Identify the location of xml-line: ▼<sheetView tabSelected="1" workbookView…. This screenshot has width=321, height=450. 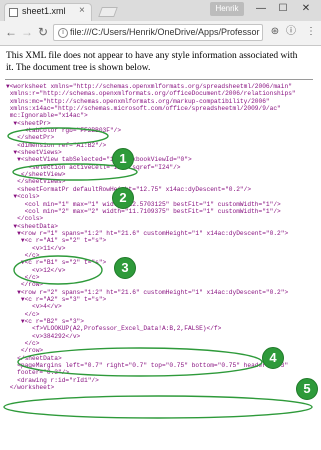
(151, 159).